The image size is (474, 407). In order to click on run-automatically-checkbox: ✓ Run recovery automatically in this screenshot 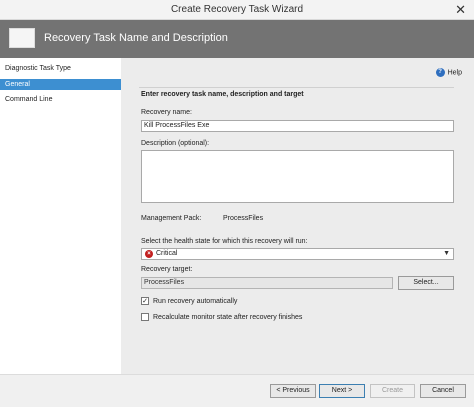, I will do `click(189, 301)`.